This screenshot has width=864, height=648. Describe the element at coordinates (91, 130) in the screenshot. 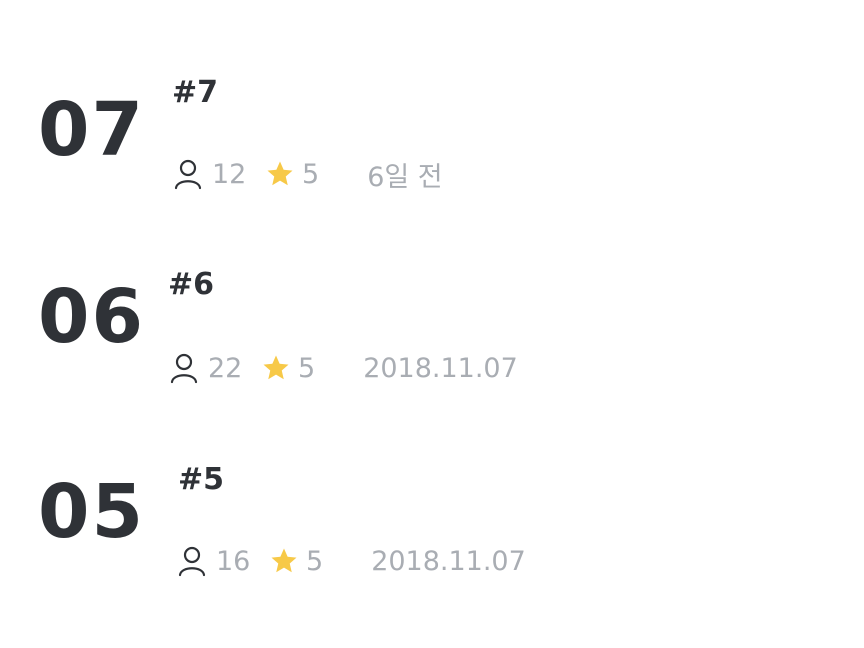

I see `episode-number: 07` at that location.